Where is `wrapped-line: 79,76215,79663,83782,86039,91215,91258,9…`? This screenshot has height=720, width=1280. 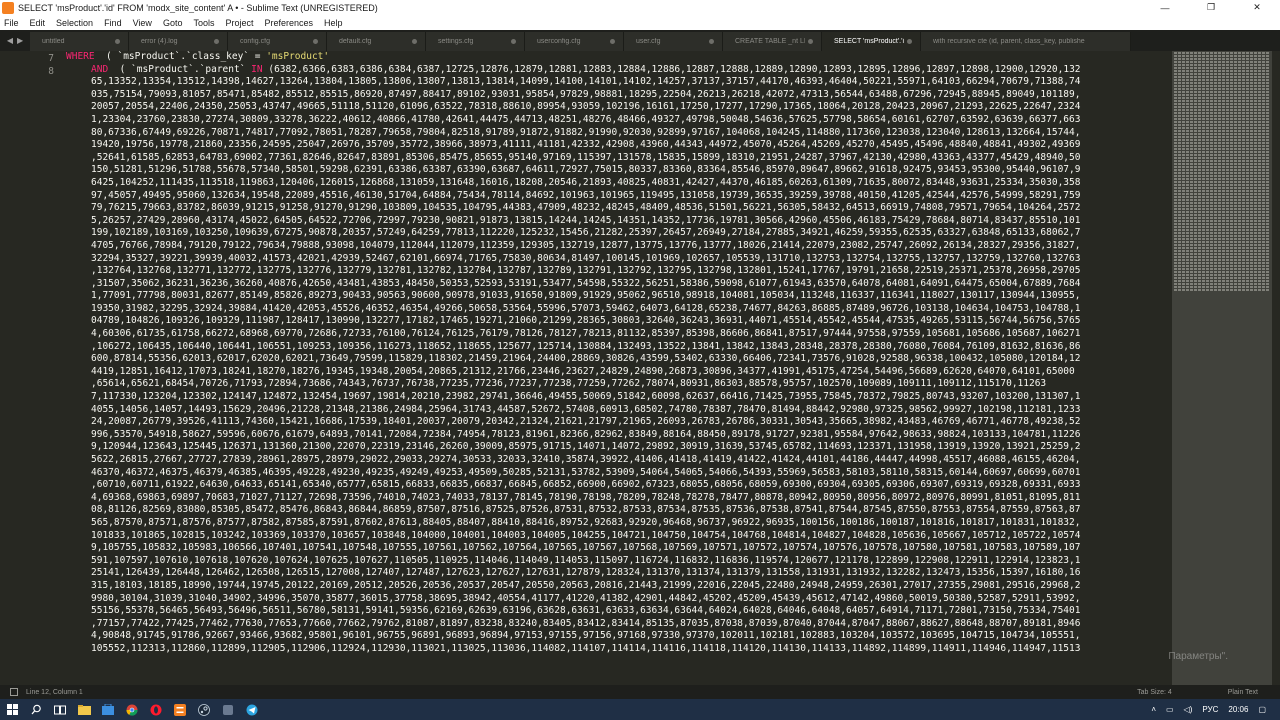
wrapped-line: 79,76215,79663,83782,86039,91215,91258,9… is located at coordinates (586, 208).